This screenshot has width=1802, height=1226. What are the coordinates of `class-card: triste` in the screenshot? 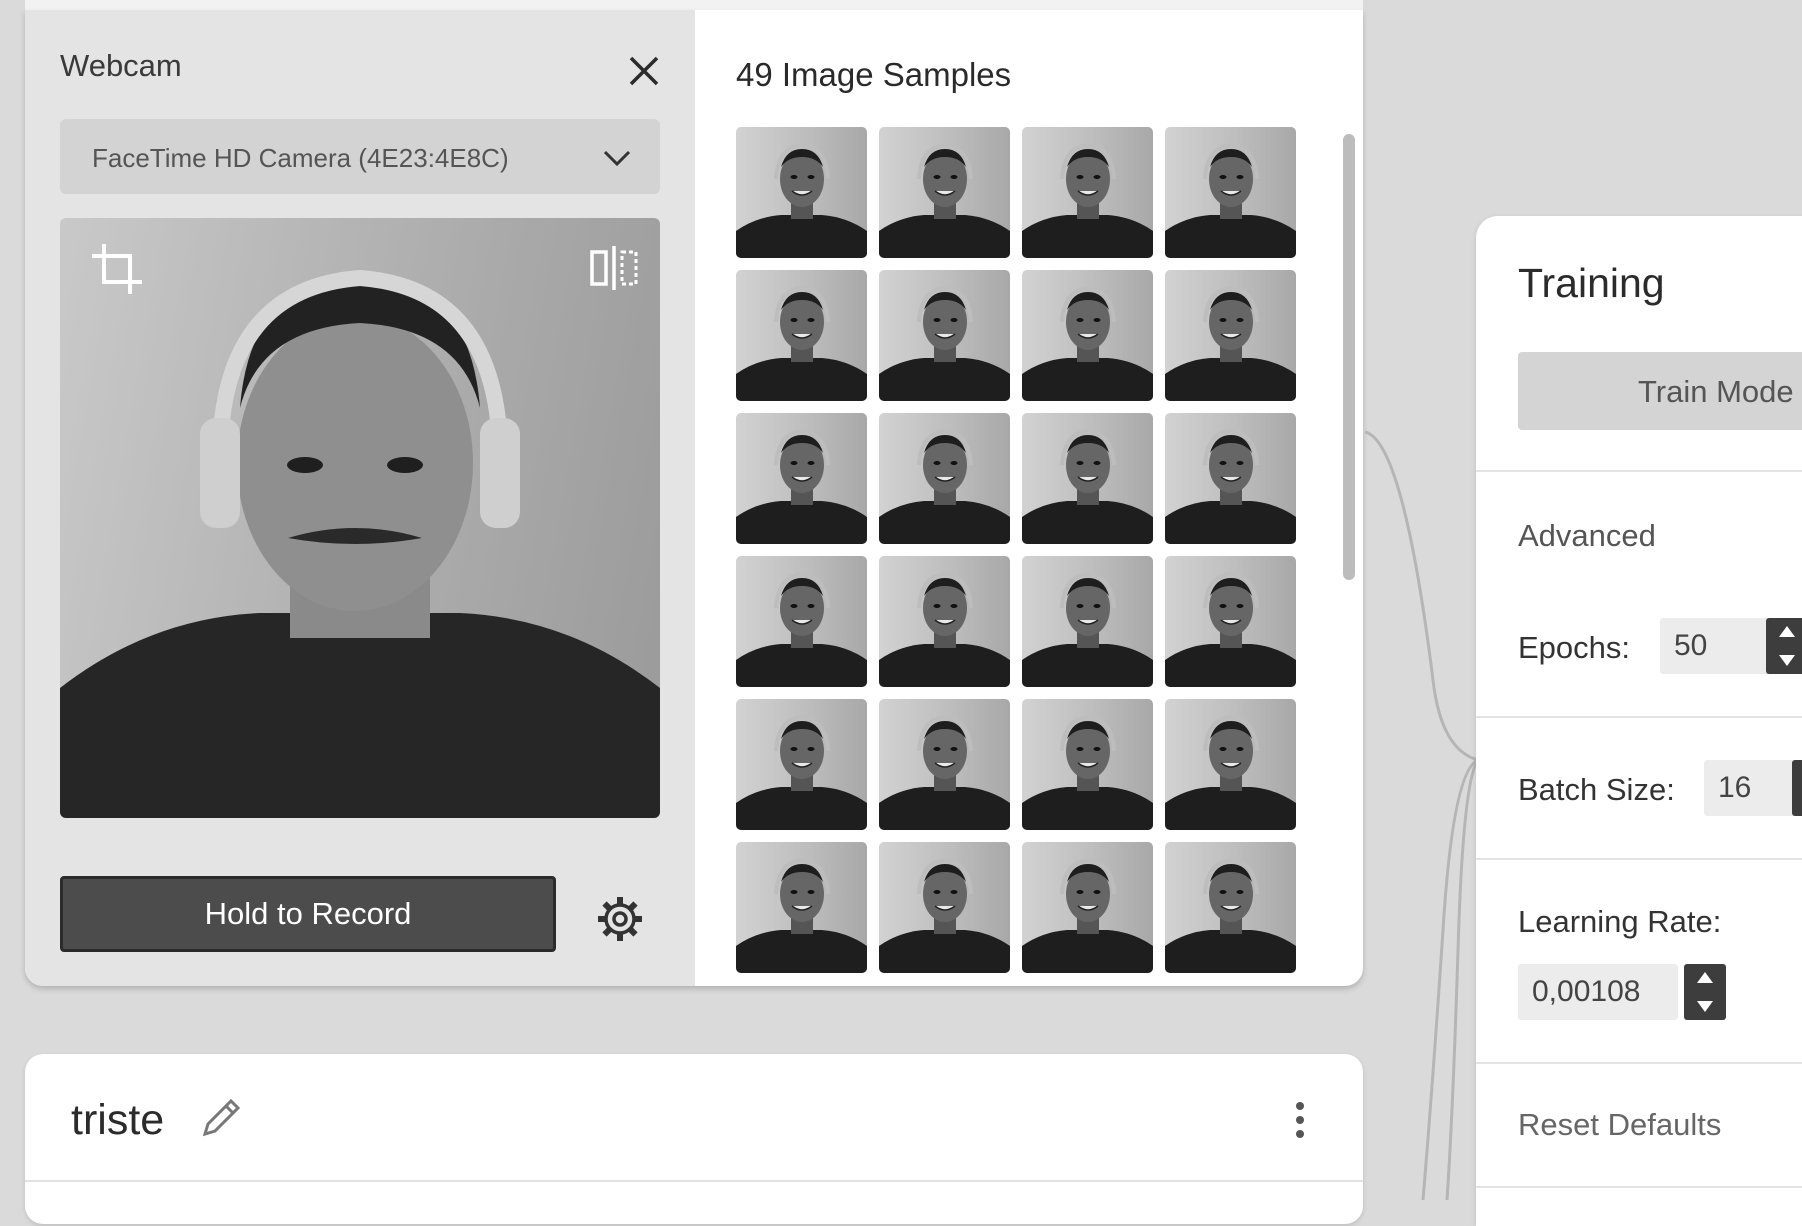 It's located at (694, 1139).